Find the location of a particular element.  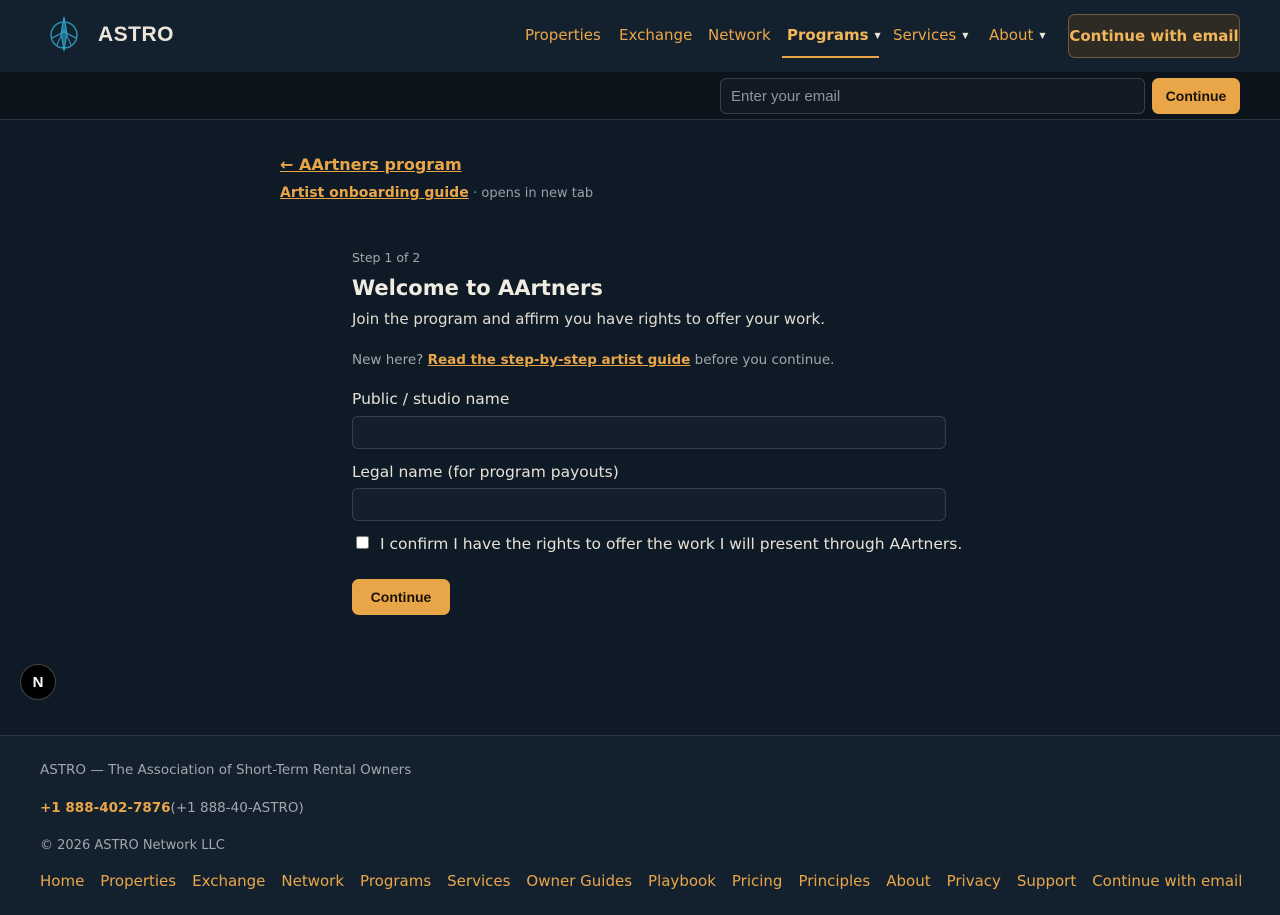

rights-confirm-checkbox is located at coordinates (362, 542).